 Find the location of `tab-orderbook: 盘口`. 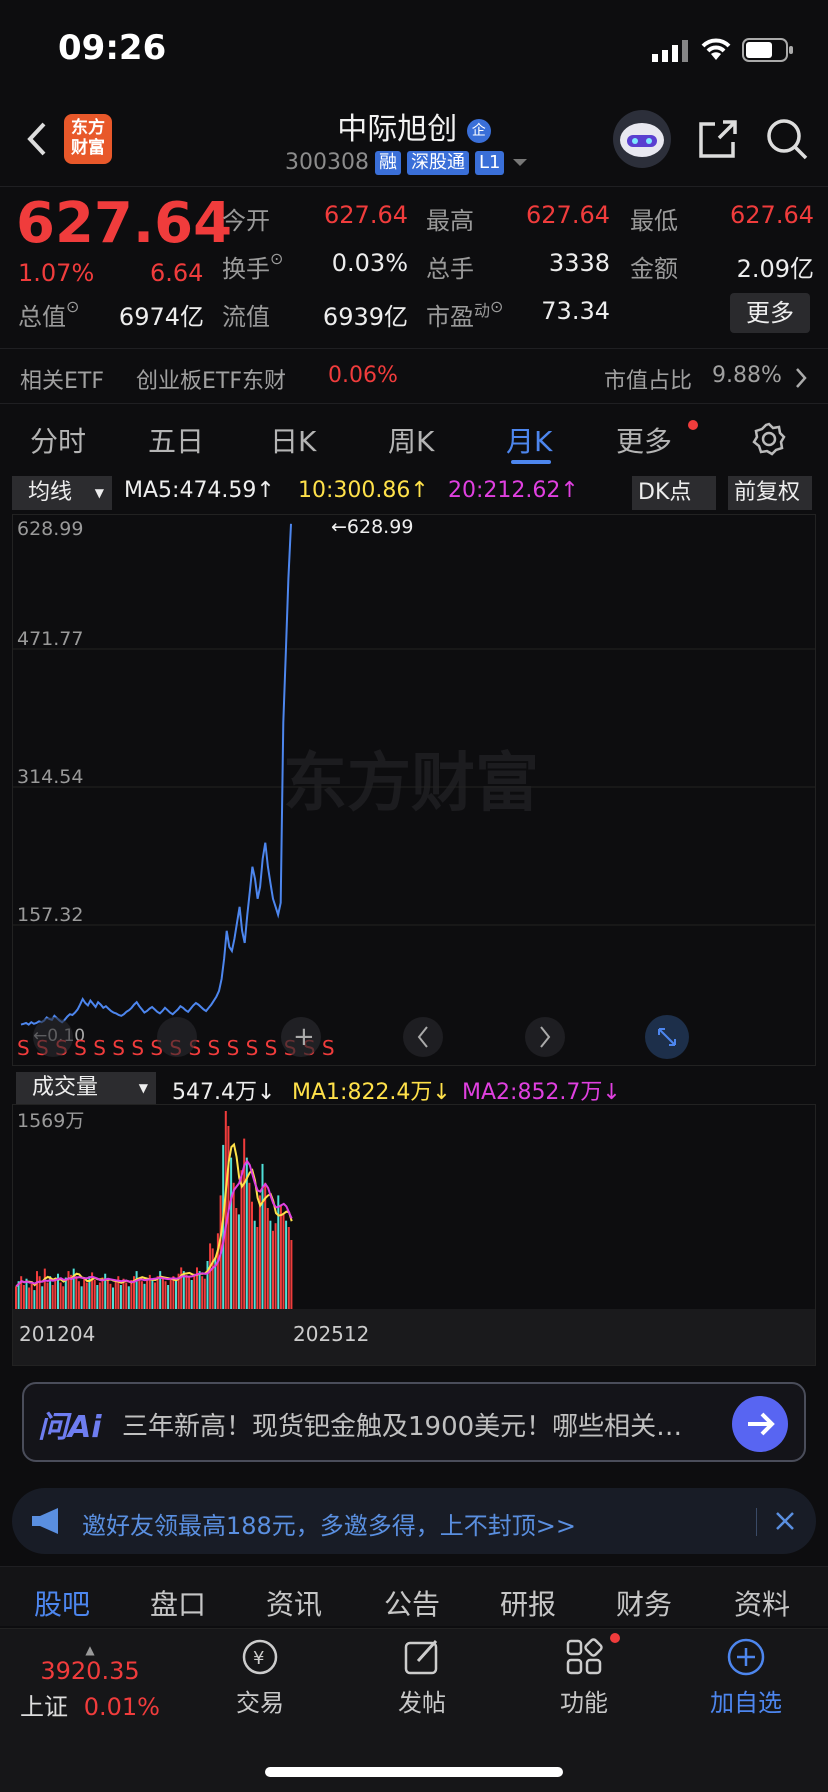

tab-orderbook: 盘口 is located at coordinates (178, 1603).